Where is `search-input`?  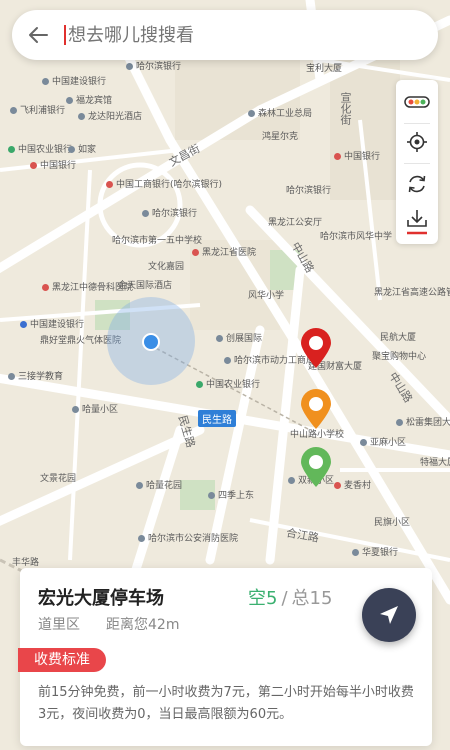 search-input is located at coordinates (238, 35).